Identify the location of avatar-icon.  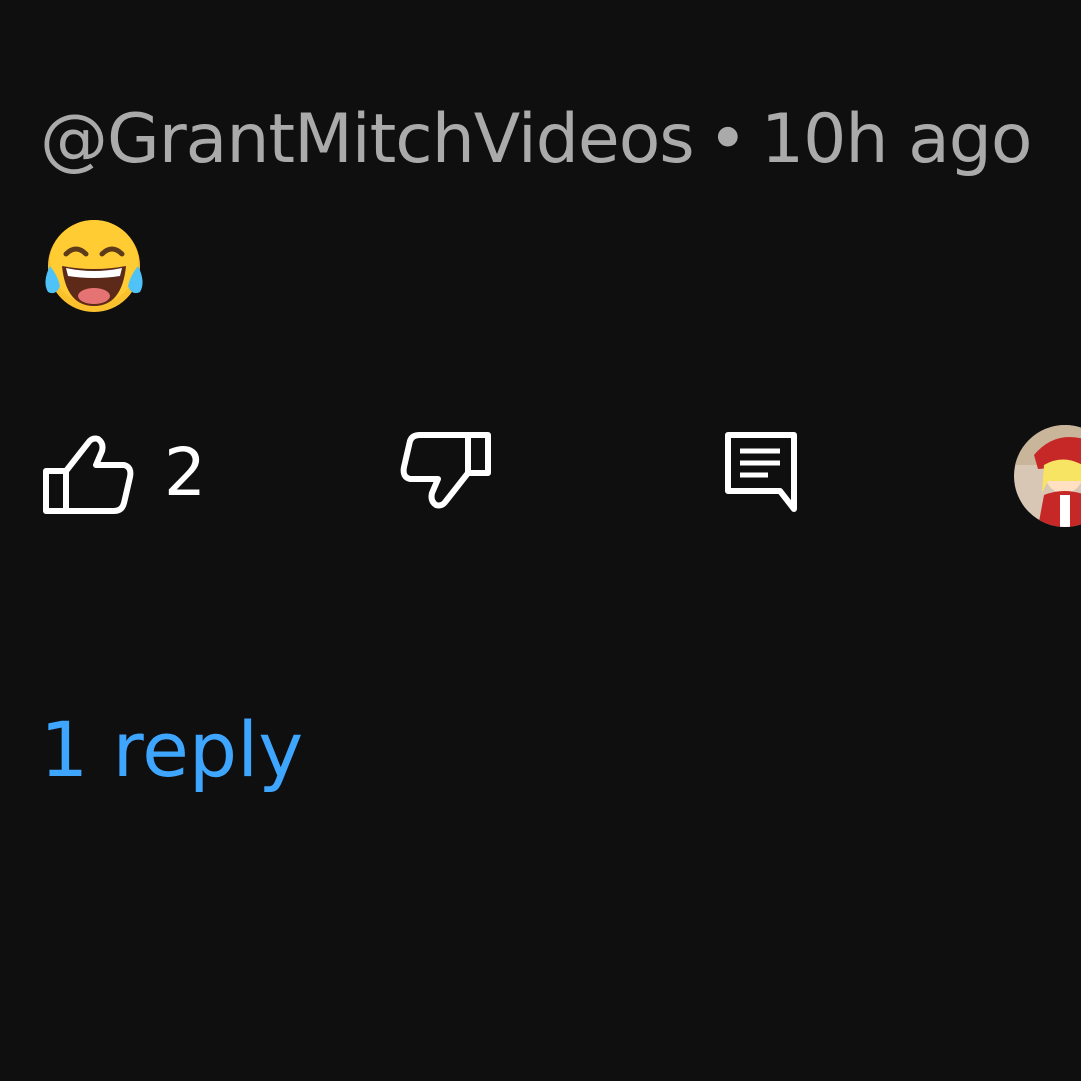
(1047, 476).